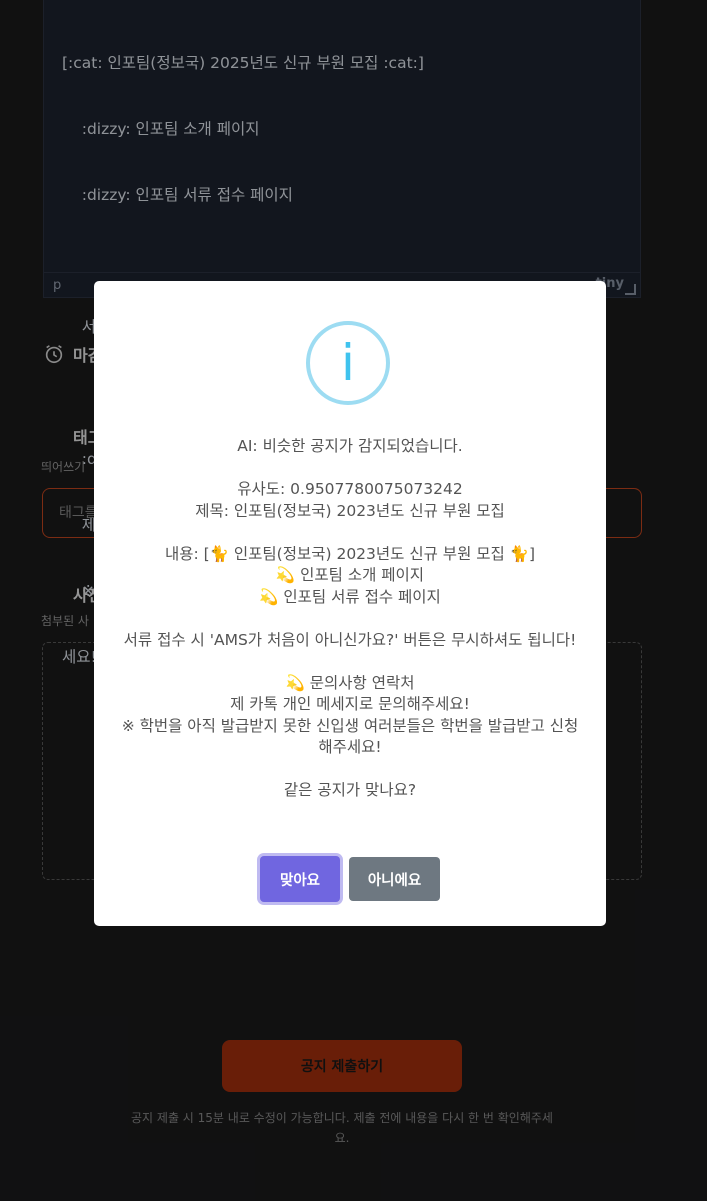 The height and width of the screenshot is (1201, 707). Describe the element at coordinates (350, 596) in the screenshot. I see `similar-content-line: 💫 인포팀 서류 접수 페이지` at that location.